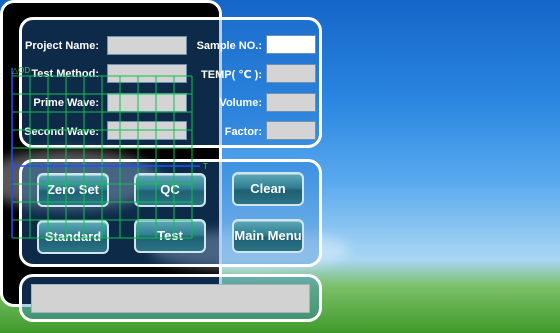  Describe the element at coordinates (21, 70) in the screenshot. I see `y-axis-label: △OD` at that location.